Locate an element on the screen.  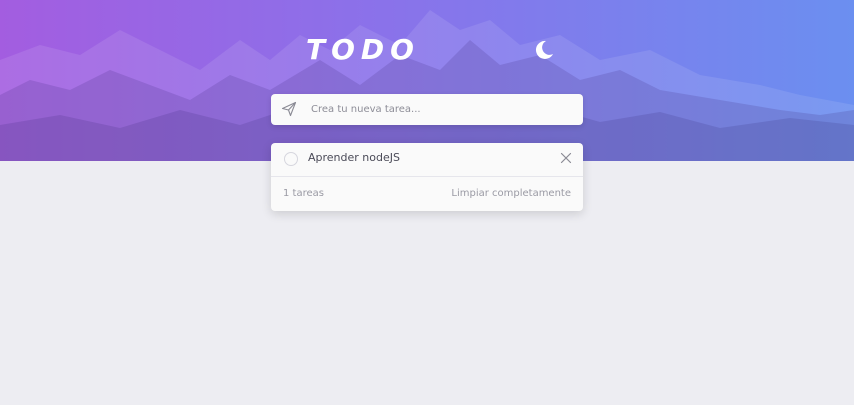
send-icon is located at coordinates (289, 109).